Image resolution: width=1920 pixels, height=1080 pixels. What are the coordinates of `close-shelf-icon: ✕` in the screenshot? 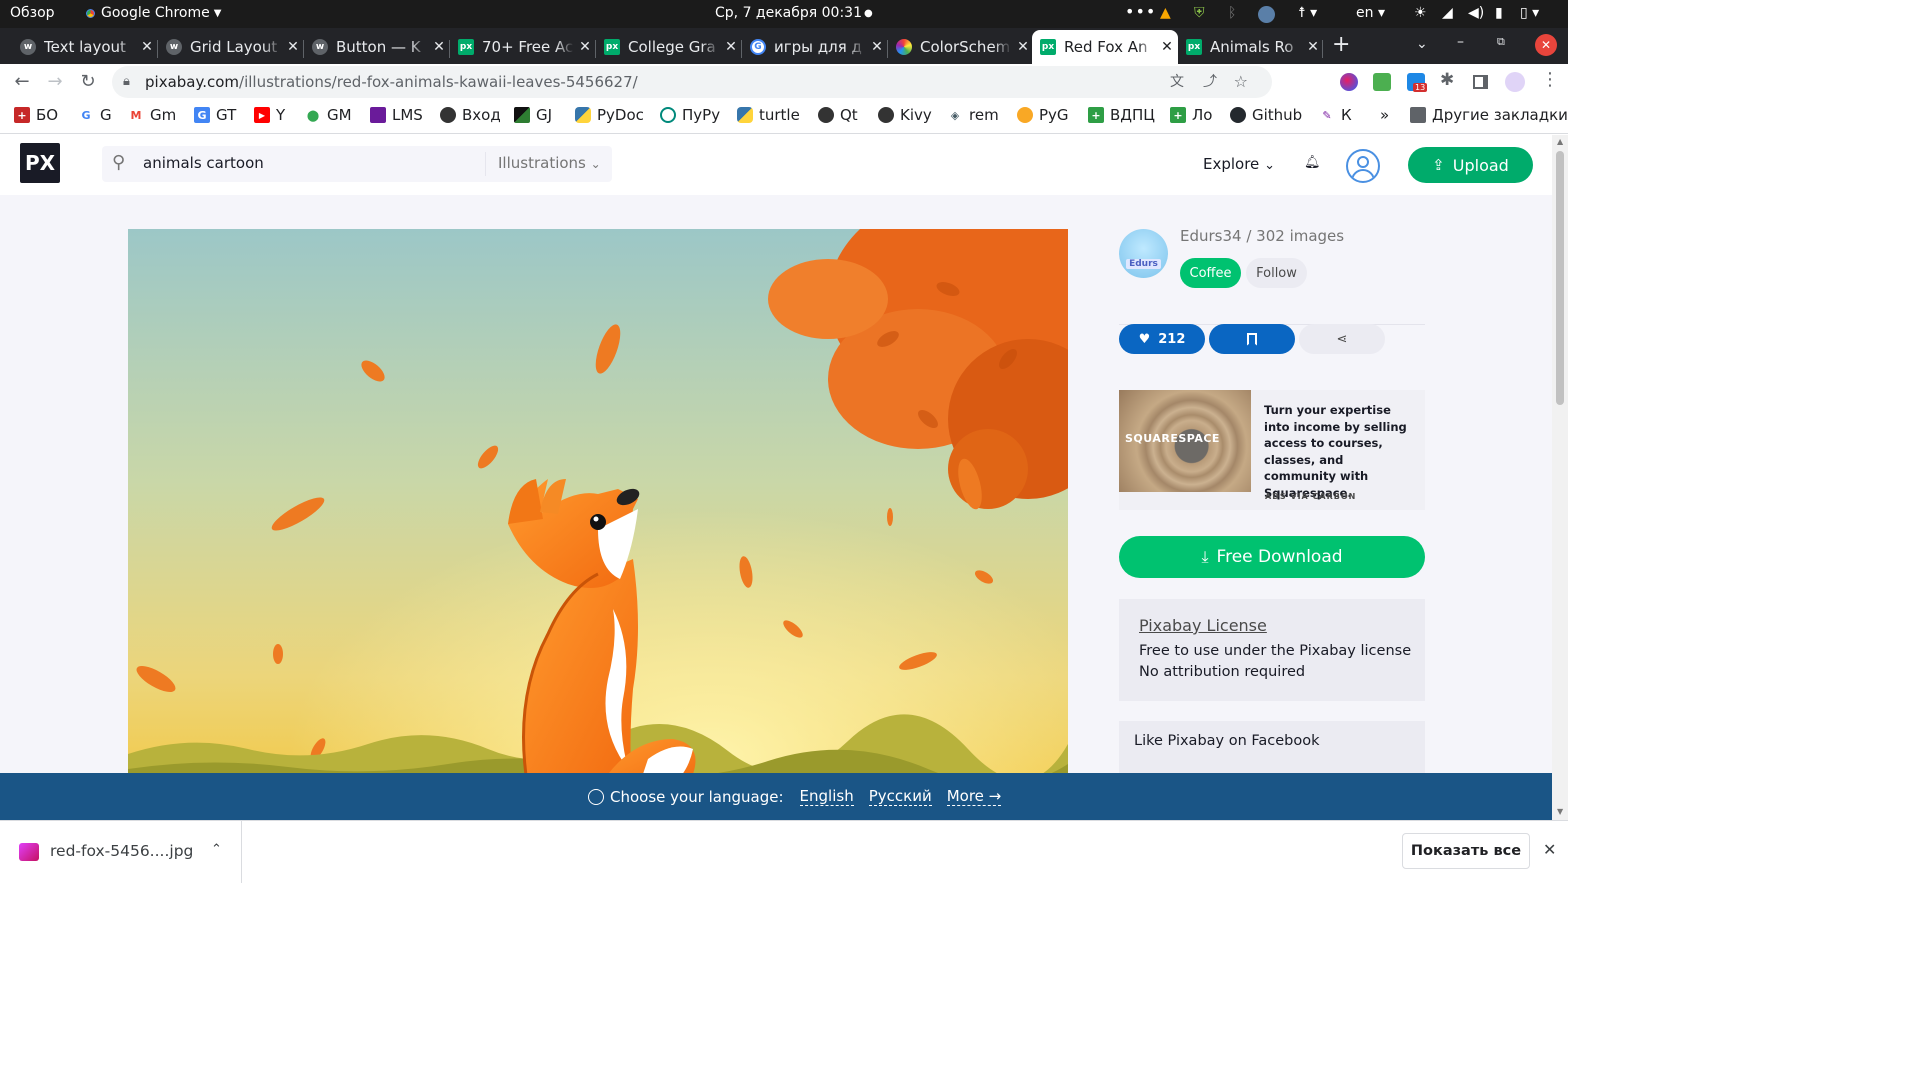 It's located at (1549, 849).